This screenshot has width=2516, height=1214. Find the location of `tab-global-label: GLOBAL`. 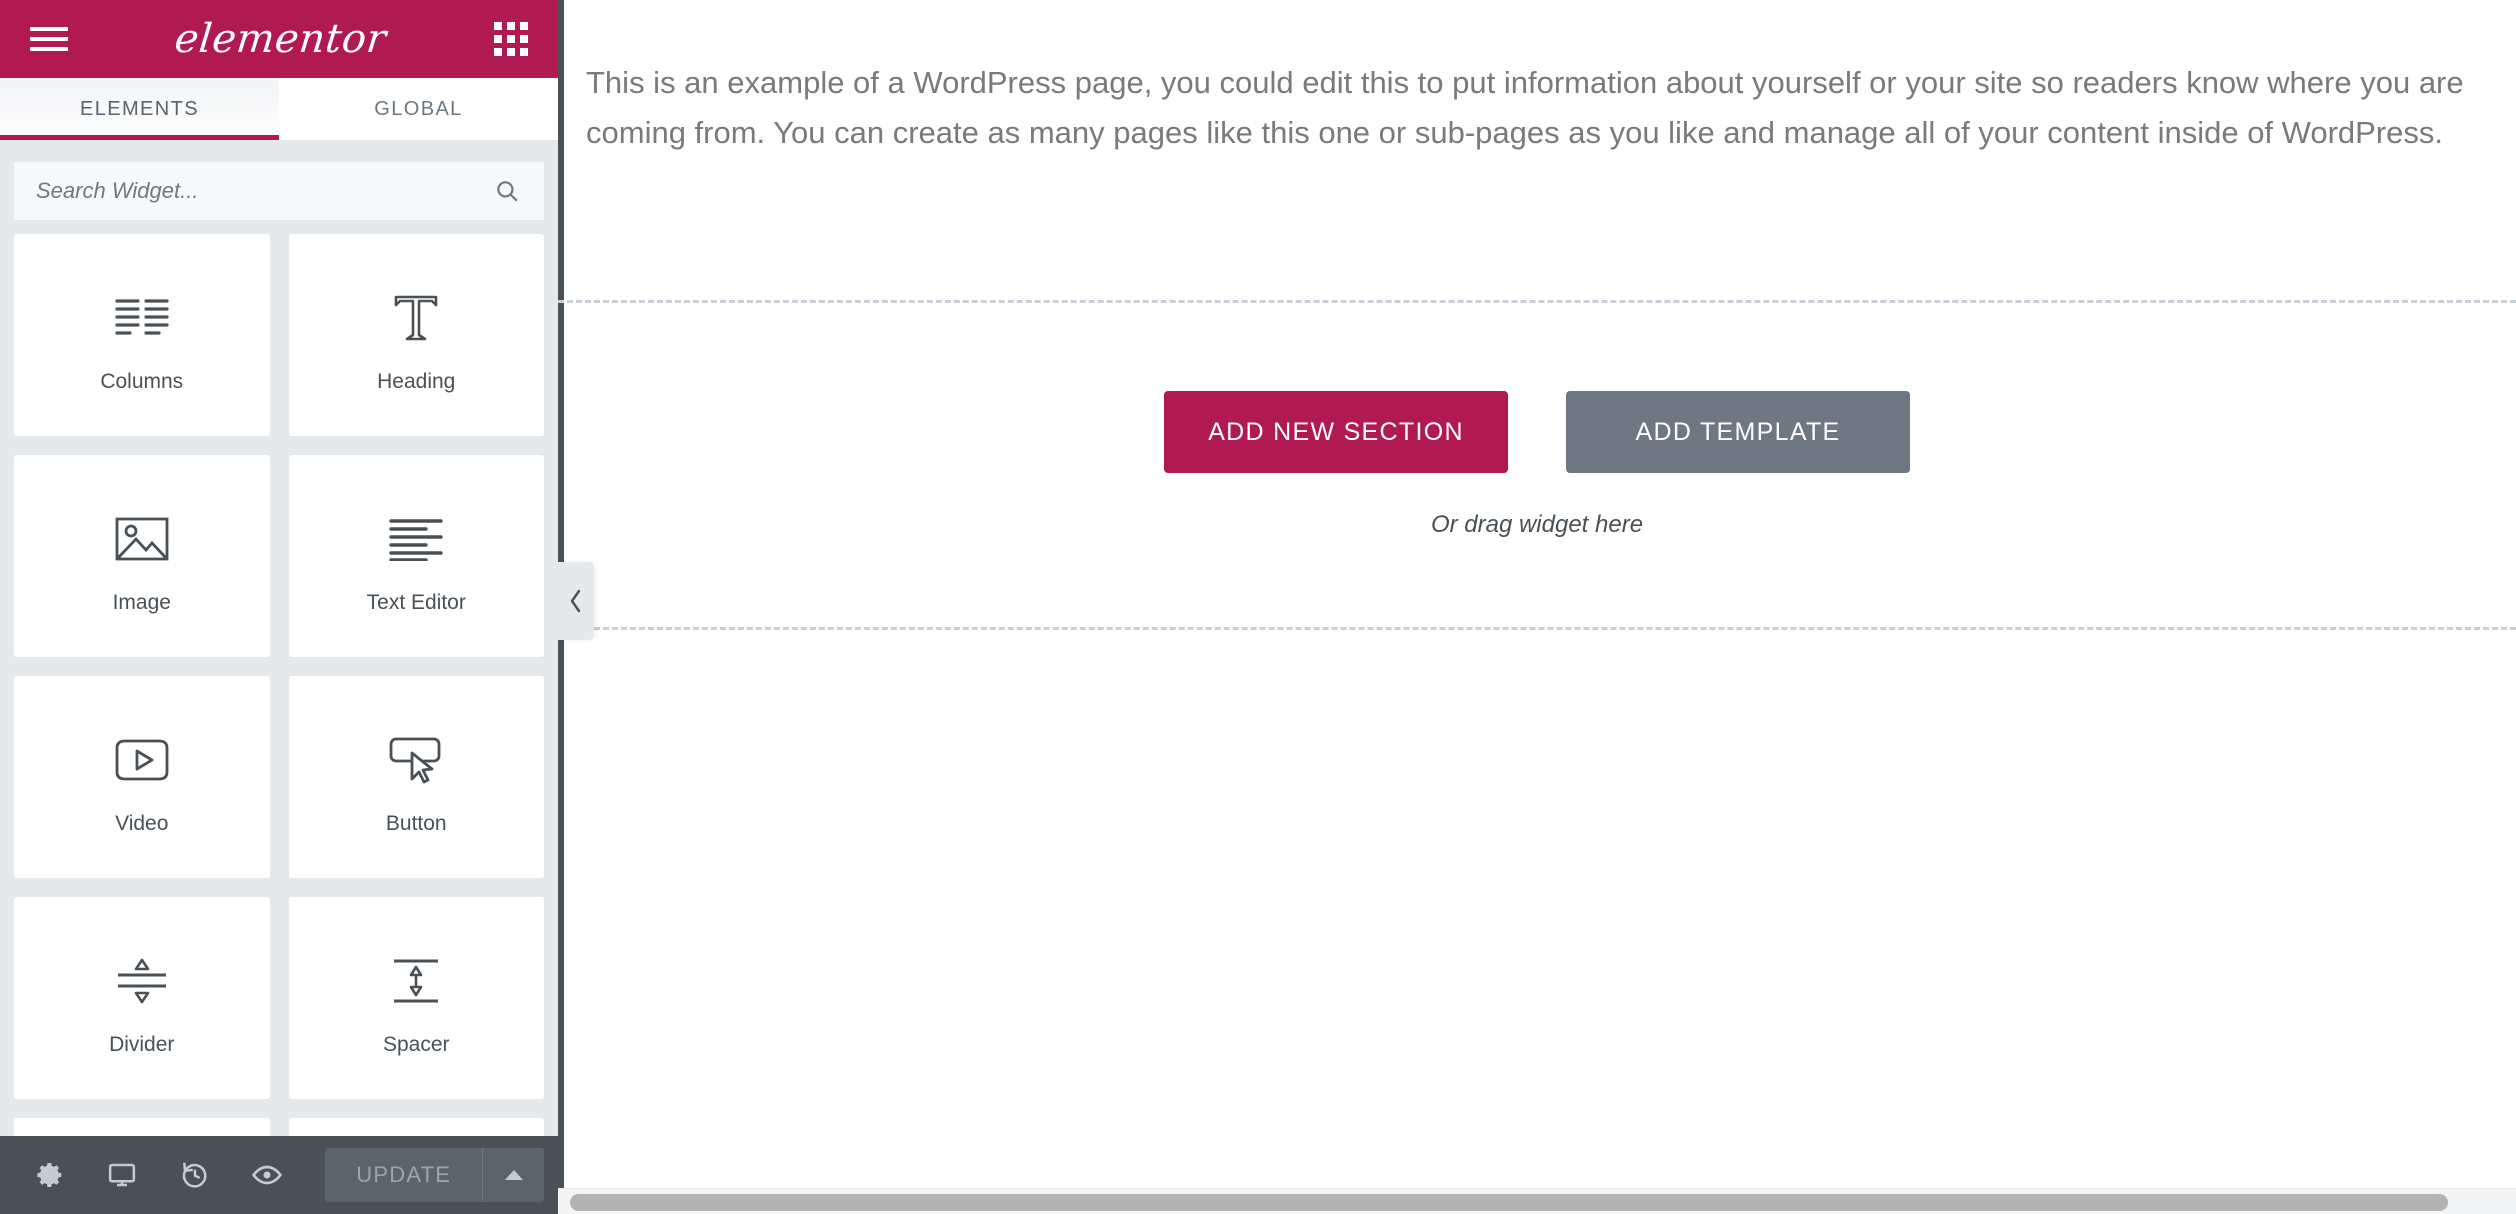

tab-global-label: GLOBAL is located at coordinates (418, 108).